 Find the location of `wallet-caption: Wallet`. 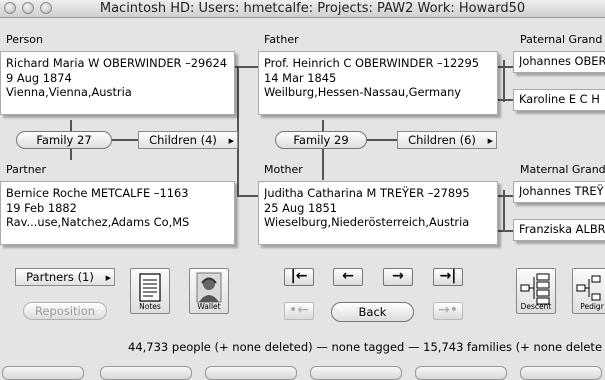

wallet-caption: Wallet is located at coordinates (209, 306).